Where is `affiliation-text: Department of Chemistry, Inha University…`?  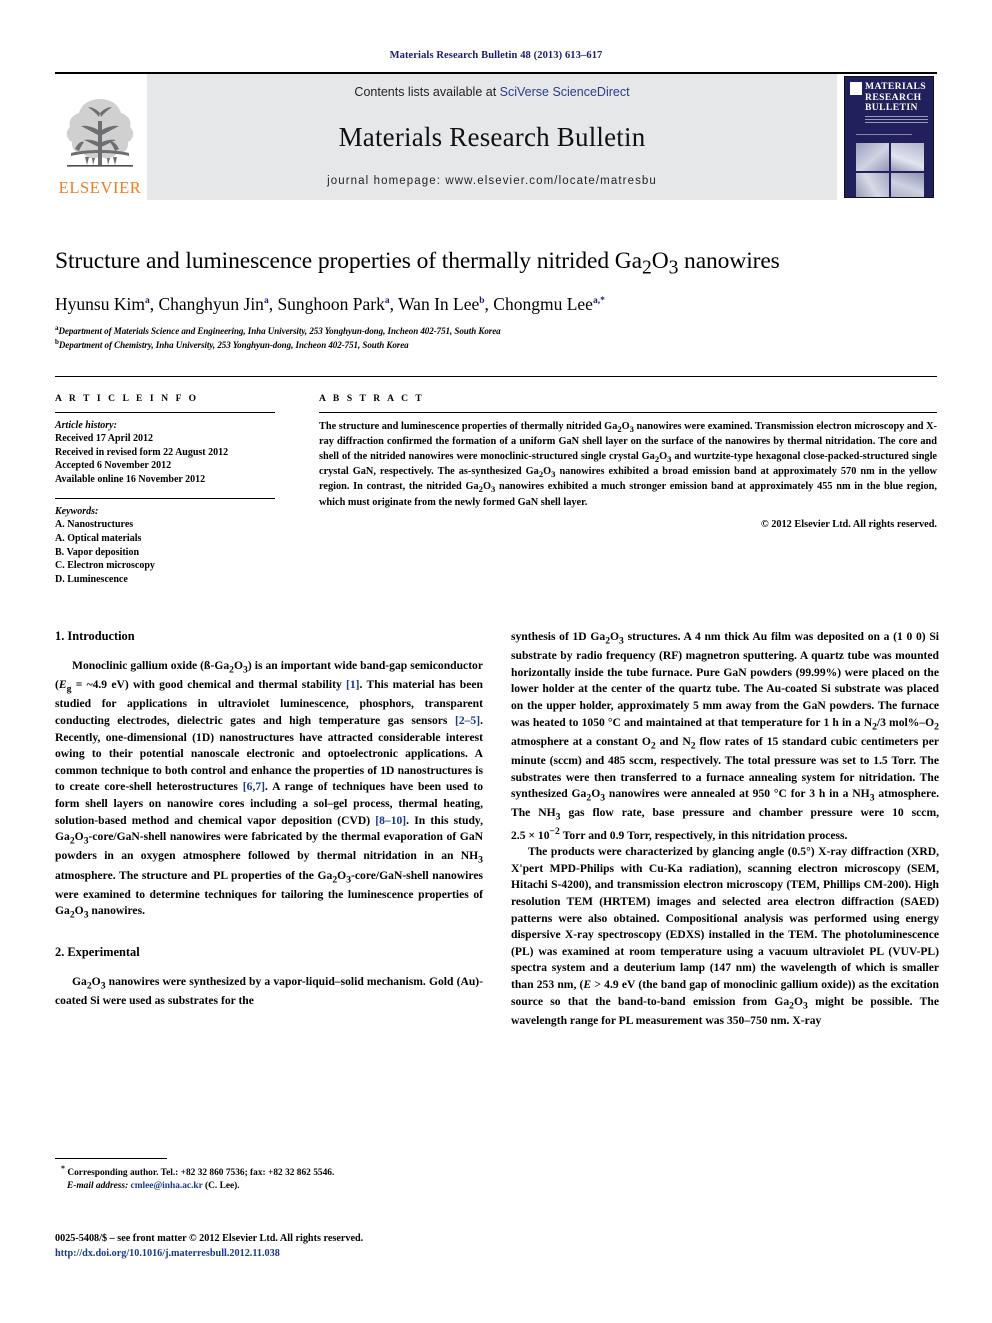 affiliation-text: Department of Chemistry, Inha University… is located at coordinates (233, 344).